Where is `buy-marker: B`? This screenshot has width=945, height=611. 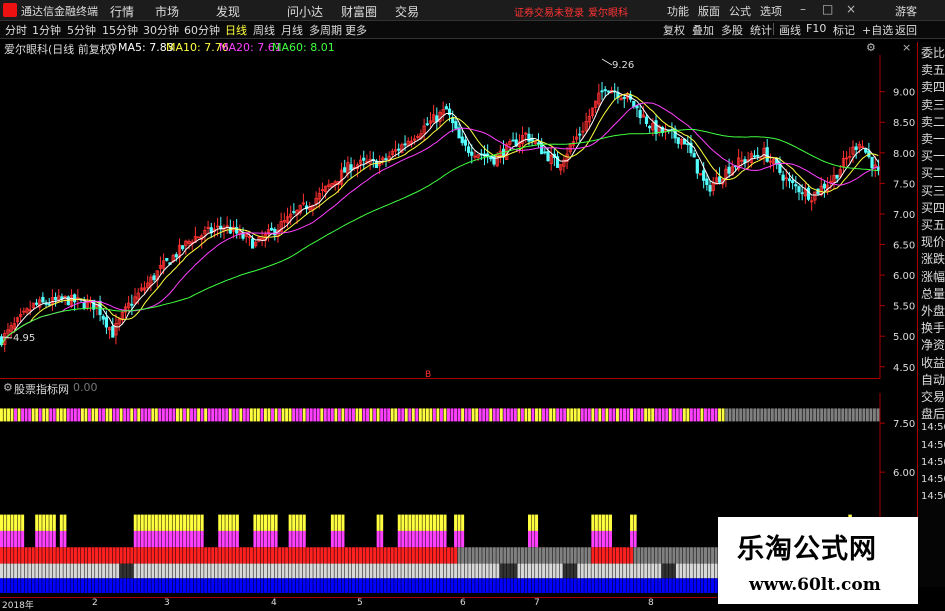 buy-marker: B is located at coordinates (428, 374).